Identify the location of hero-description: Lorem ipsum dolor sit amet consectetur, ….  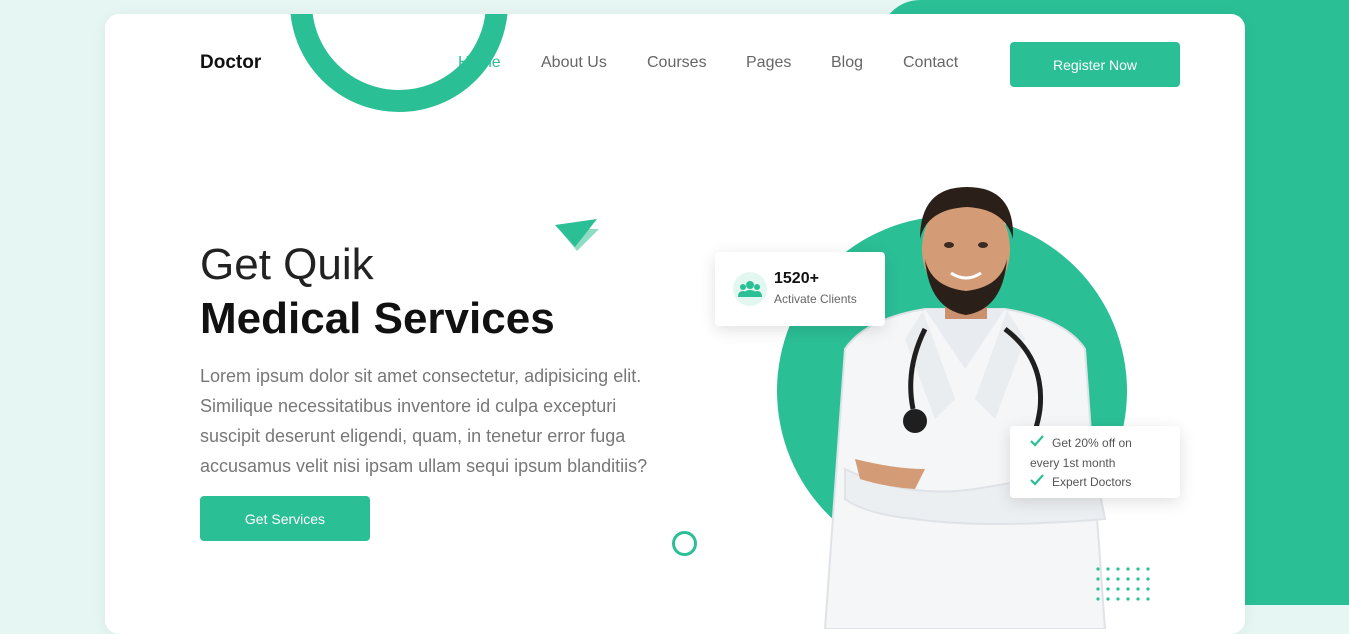
(424, 421).